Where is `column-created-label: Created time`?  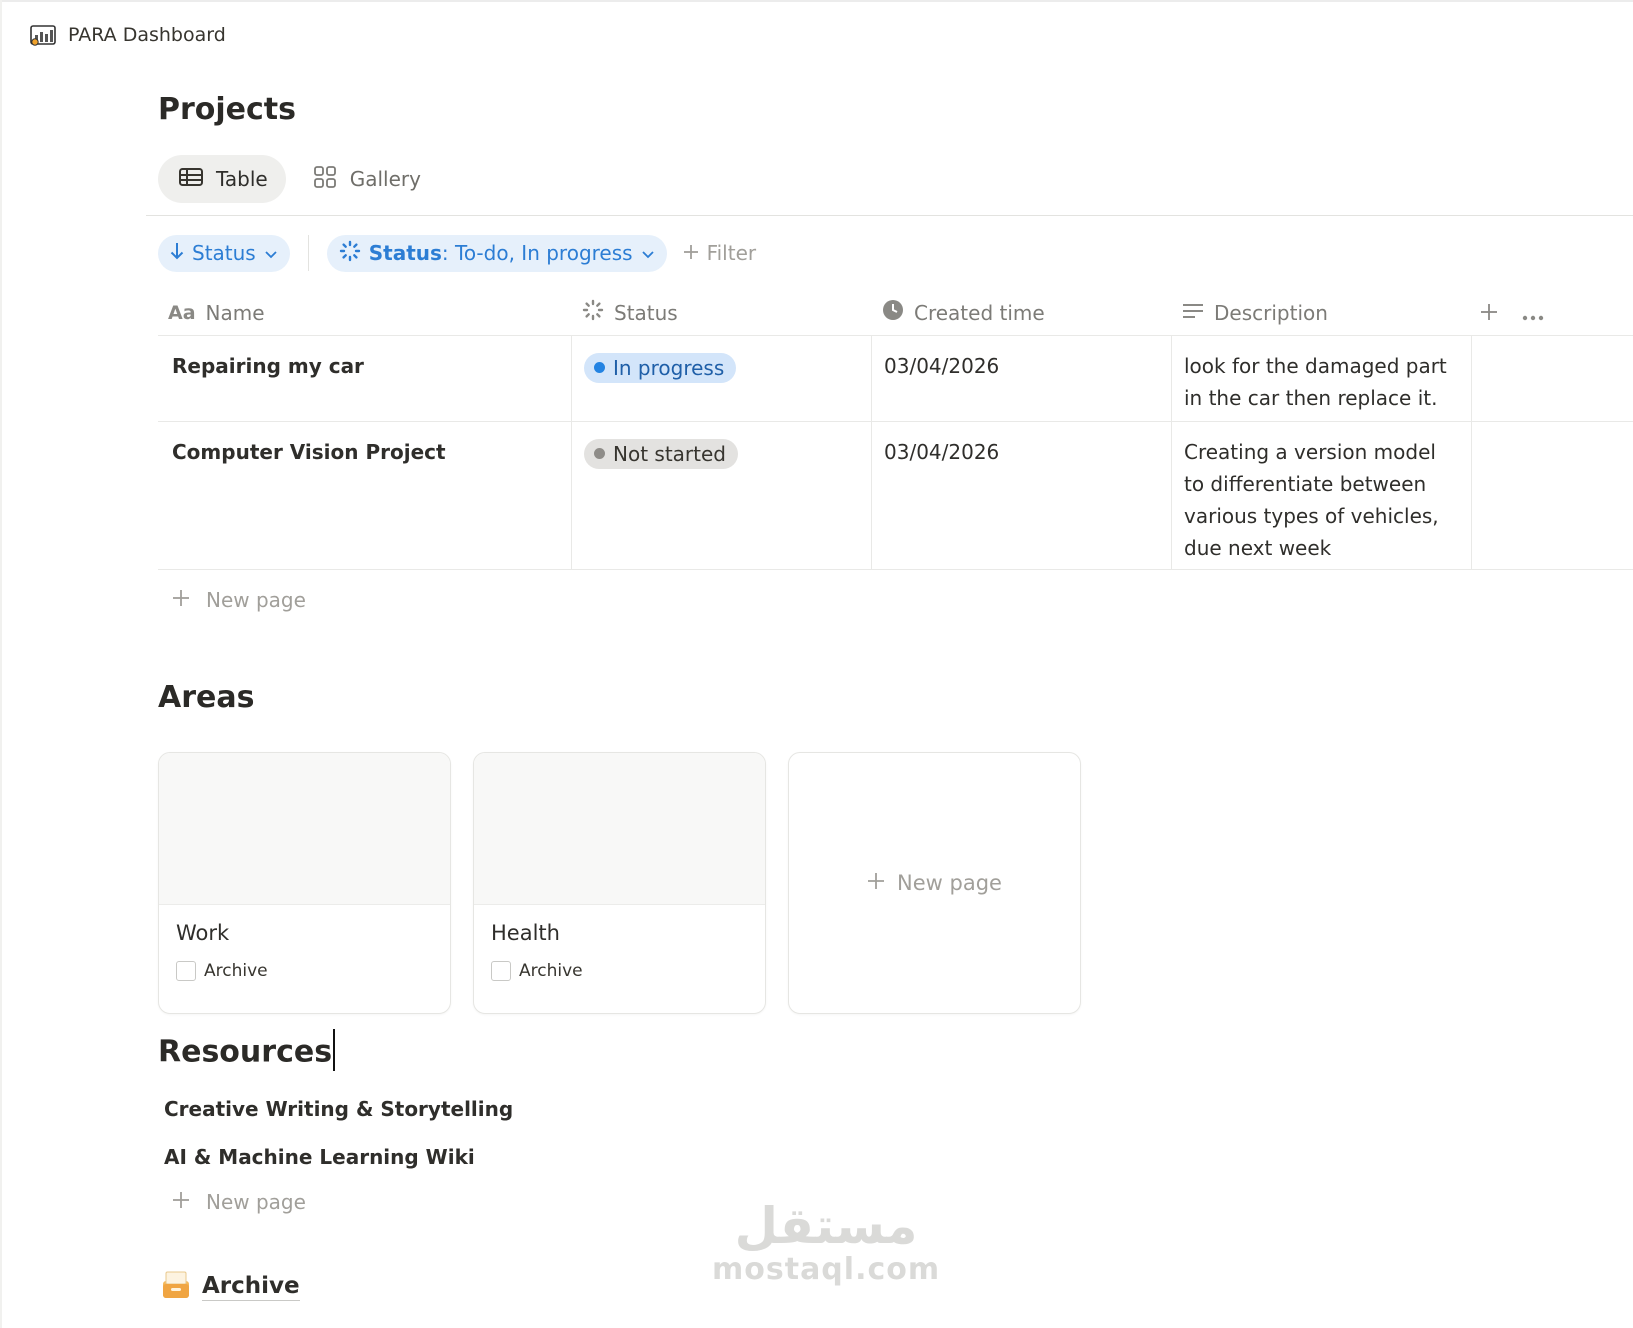 column-created-label: Created time is located at coordinates (979, 312).